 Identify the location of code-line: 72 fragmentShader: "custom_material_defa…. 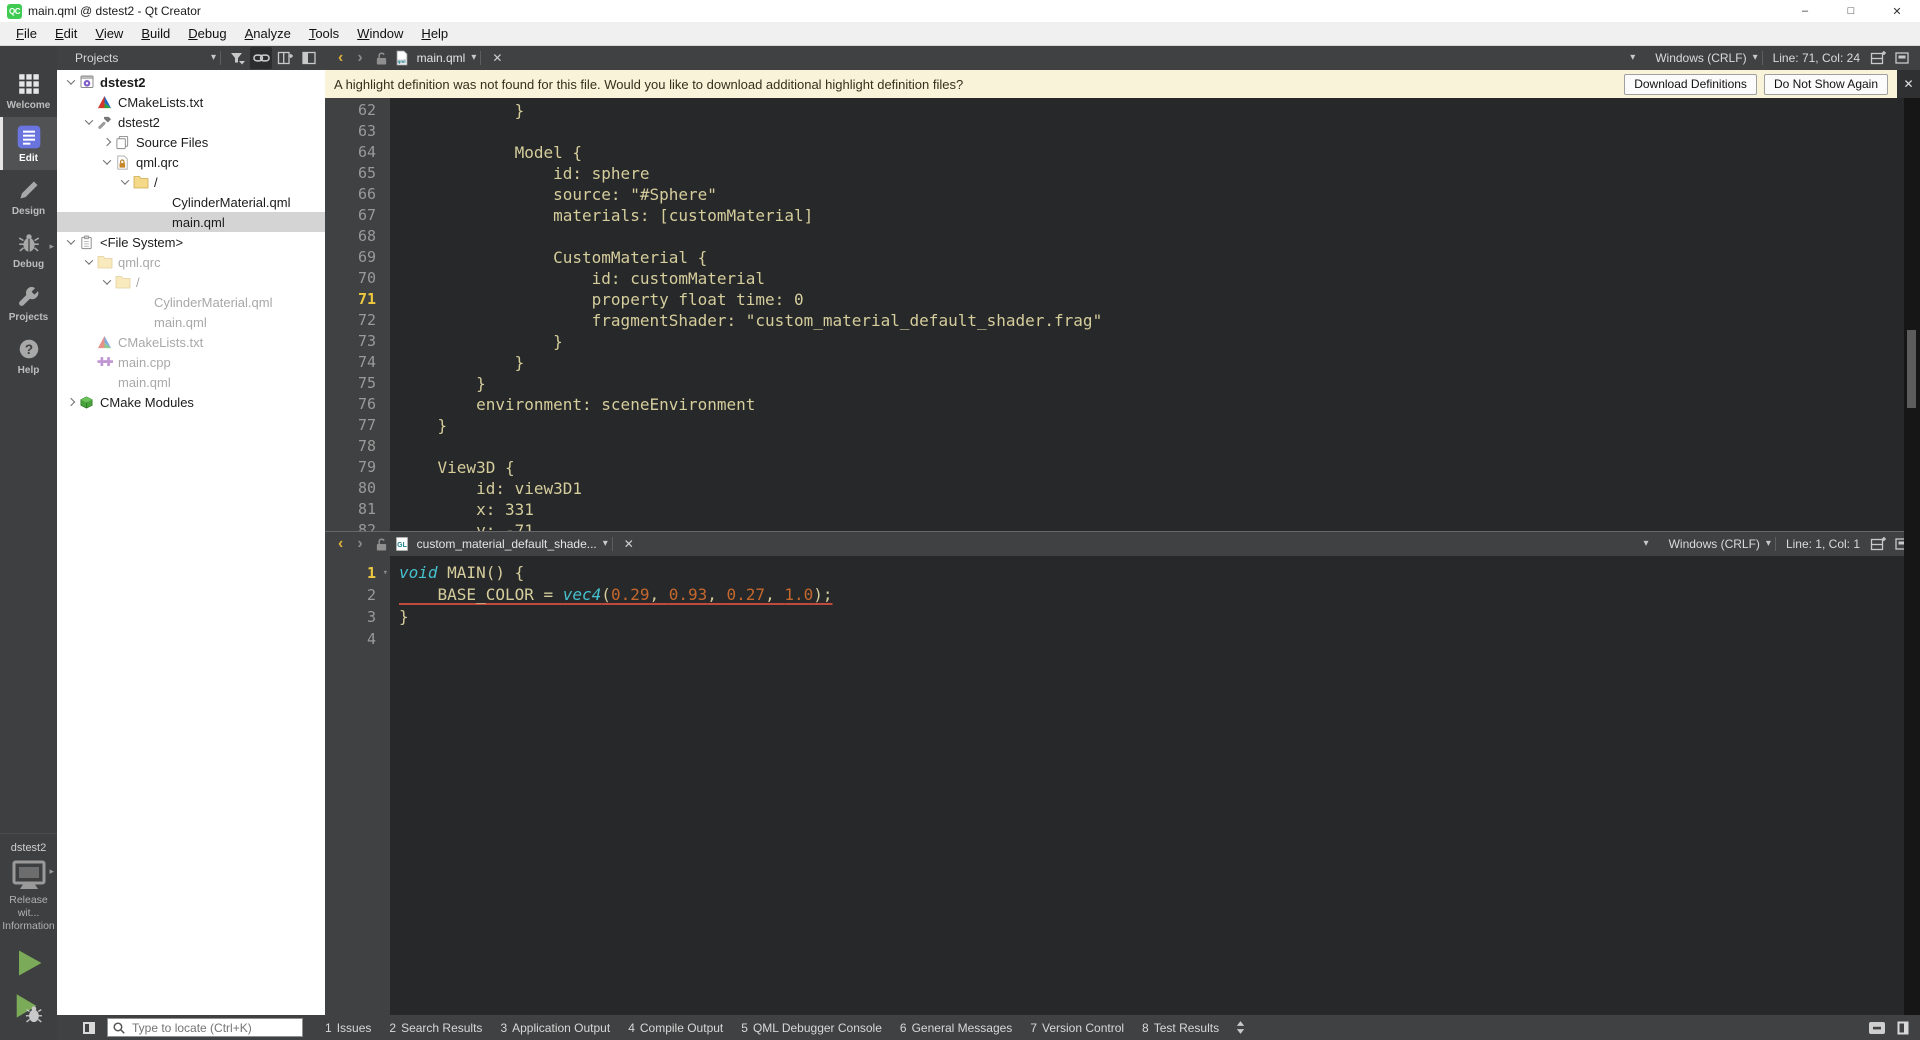
(1114, 320).